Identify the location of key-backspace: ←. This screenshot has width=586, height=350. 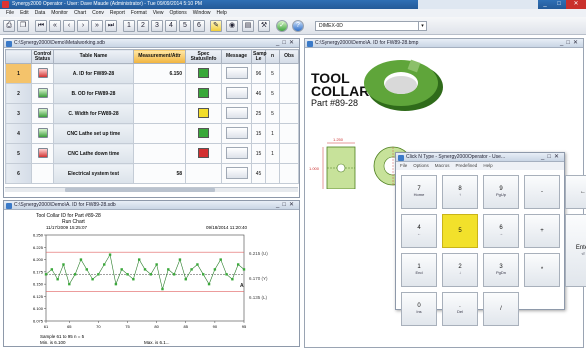
(575, 192).